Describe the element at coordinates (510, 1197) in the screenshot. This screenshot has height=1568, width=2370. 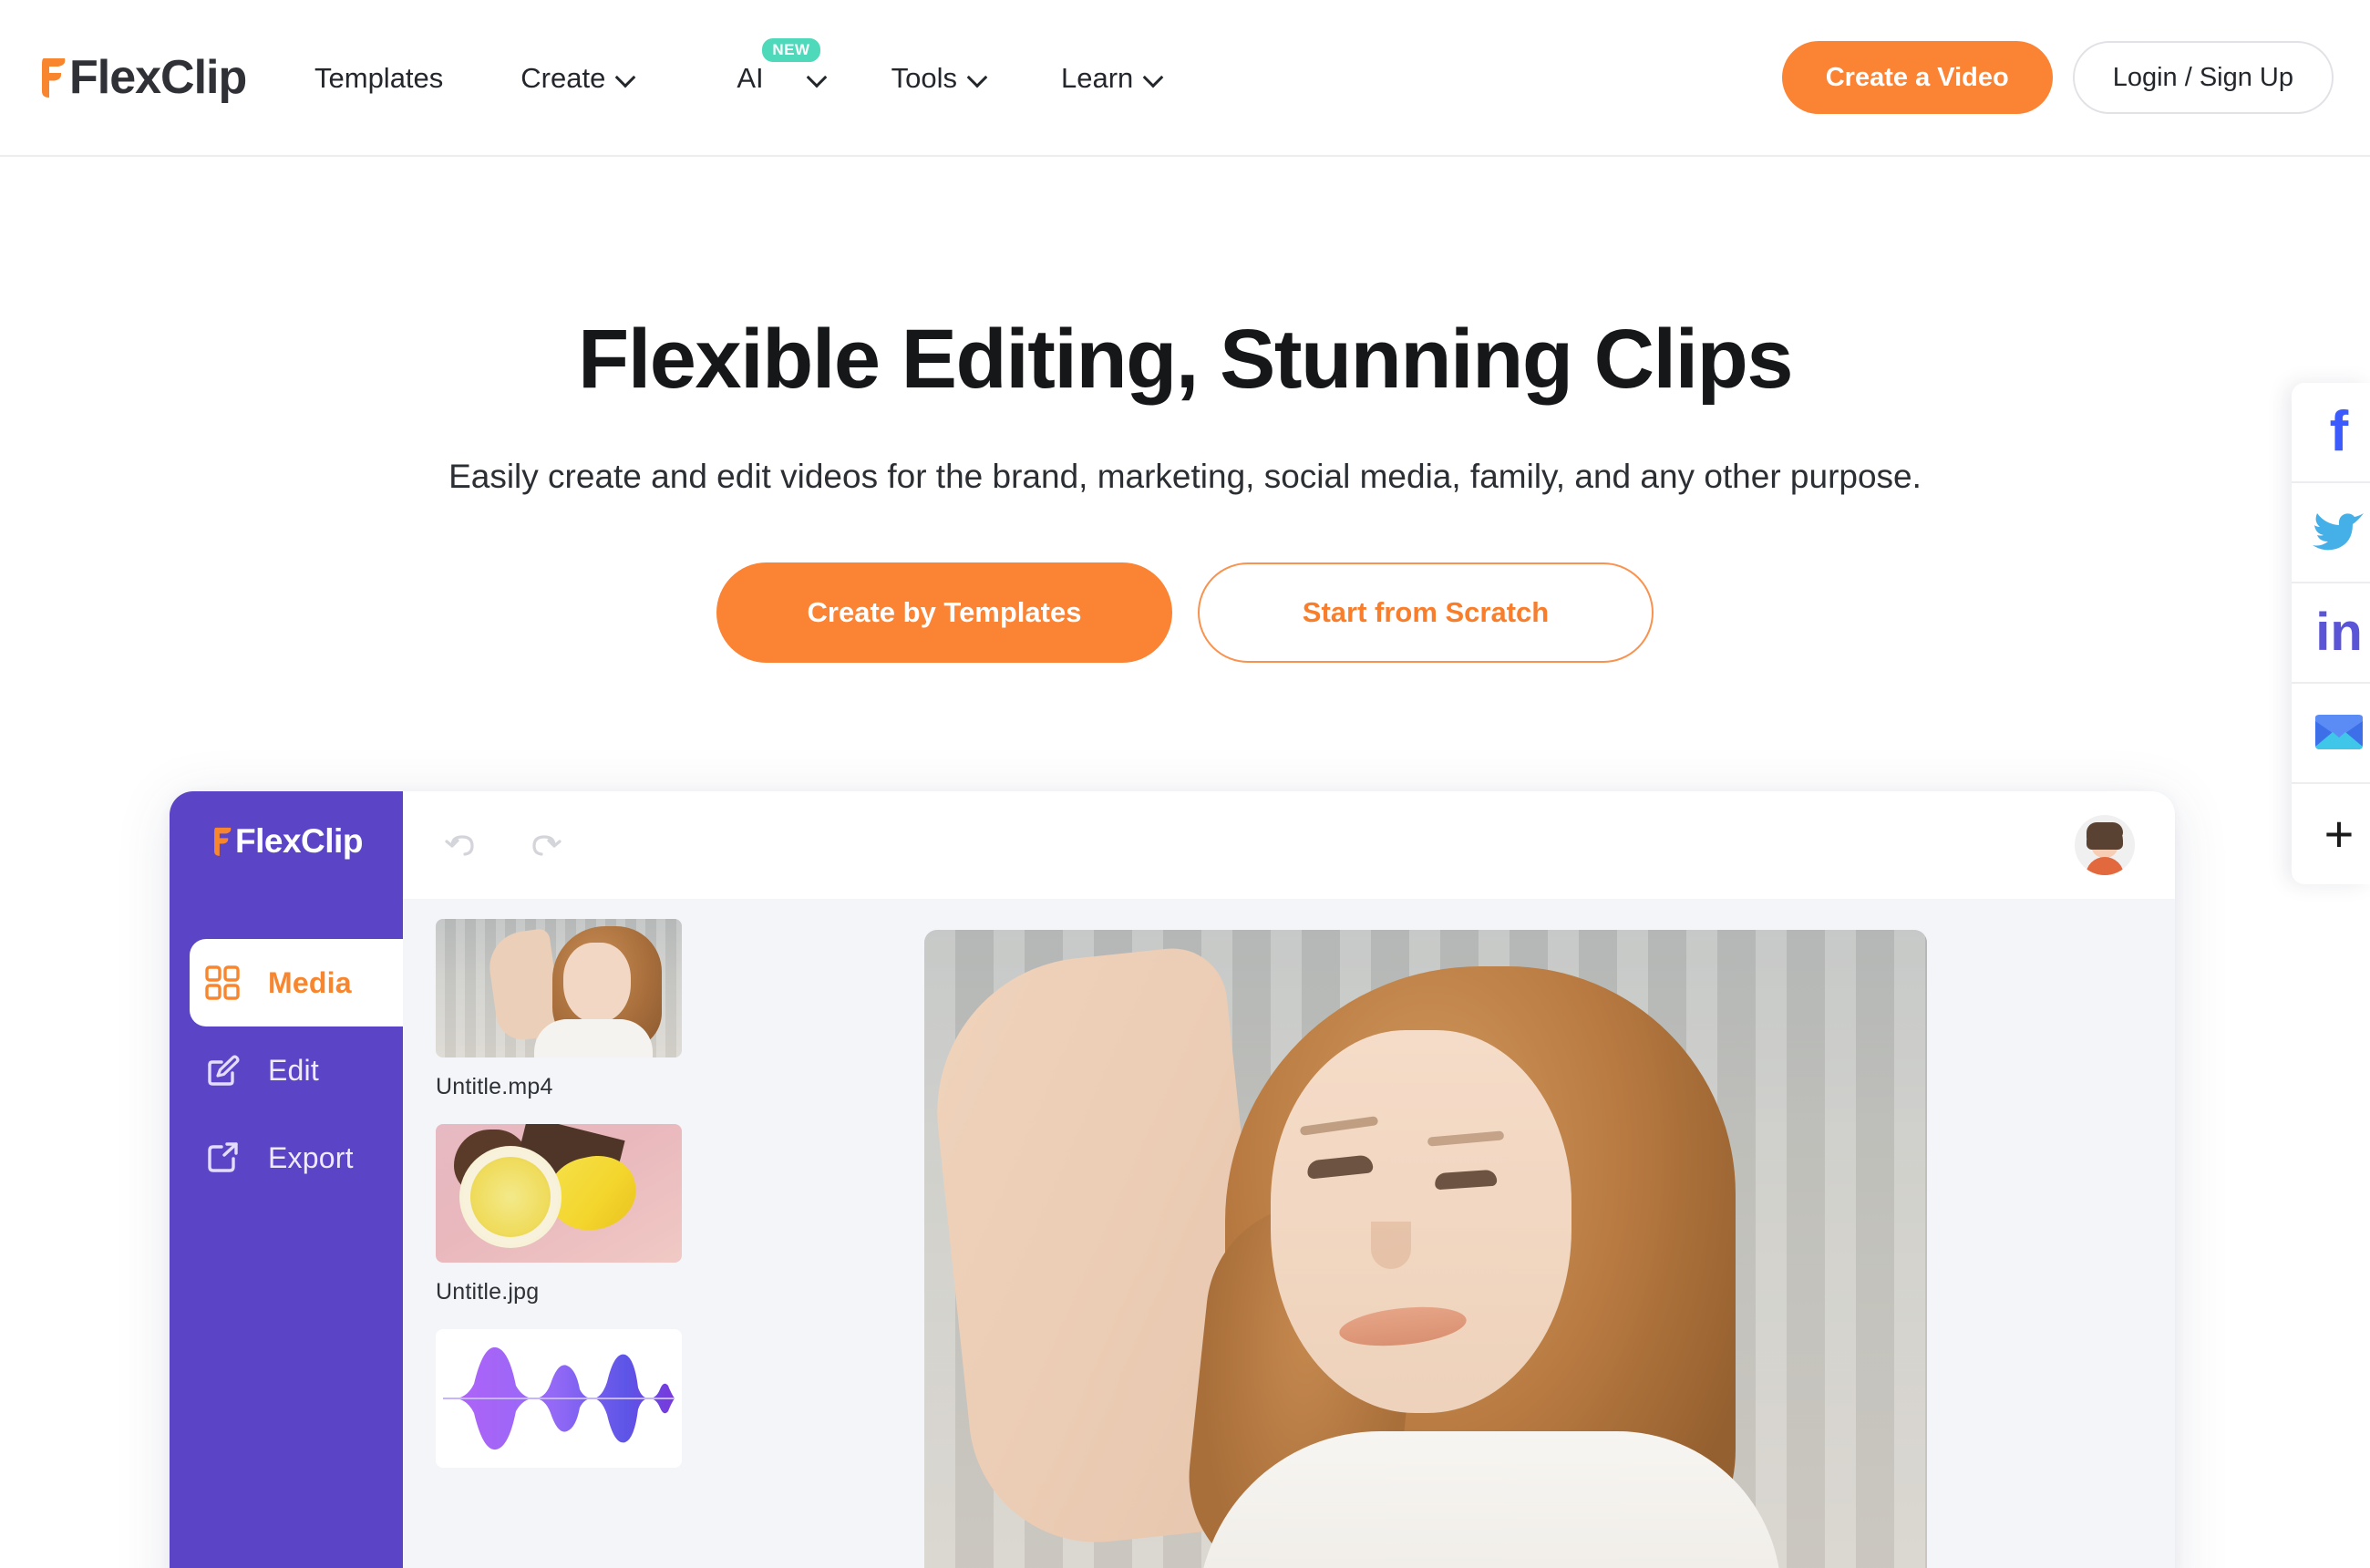
I see `thumb-lemon-slice` at that location.